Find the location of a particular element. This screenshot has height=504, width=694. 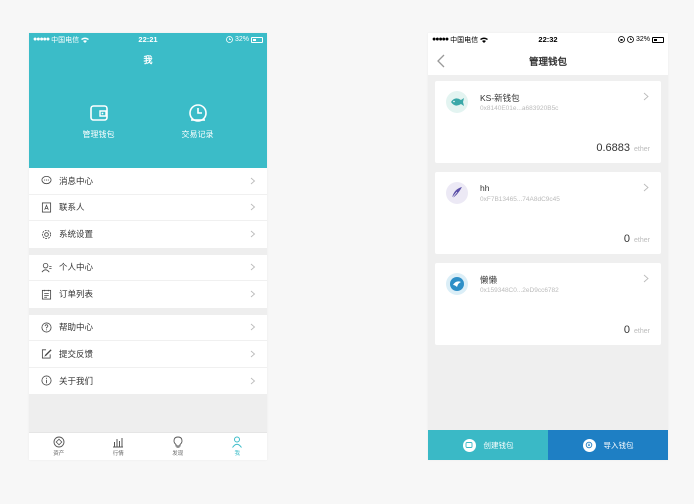

tab-bar: 资产 行情 发现 我 is located at coordinates (148, 446).